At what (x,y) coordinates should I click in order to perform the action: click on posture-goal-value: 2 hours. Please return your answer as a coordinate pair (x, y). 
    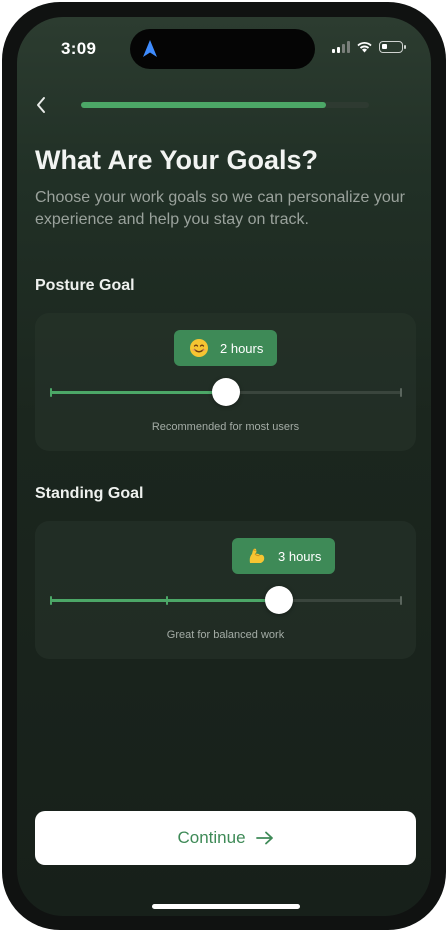
    Looking at the image, I should click on (242, 348).